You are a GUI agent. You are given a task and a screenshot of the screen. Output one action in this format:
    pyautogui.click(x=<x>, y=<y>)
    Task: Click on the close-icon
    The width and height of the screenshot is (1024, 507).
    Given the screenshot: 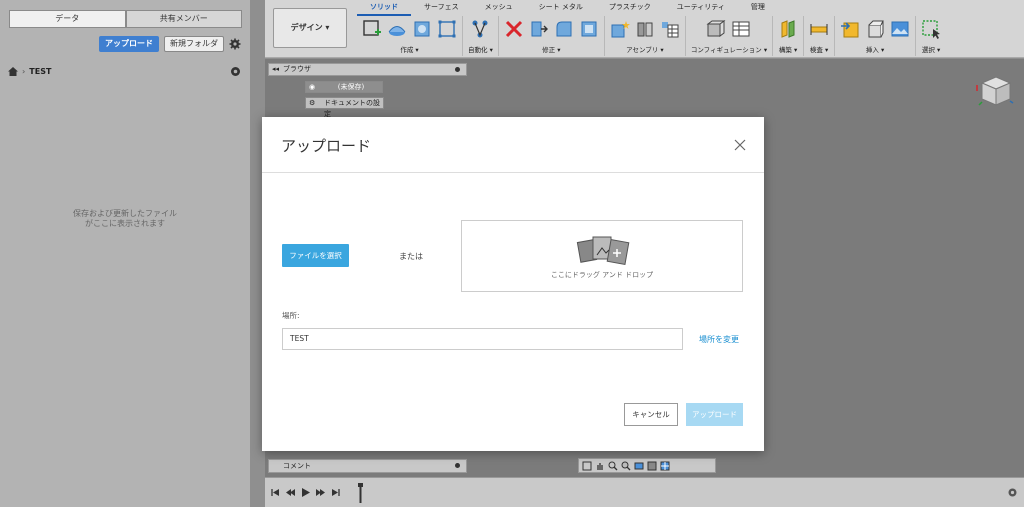 What is the action you would take?
    pyautogui.click(x=740, y=145)
    